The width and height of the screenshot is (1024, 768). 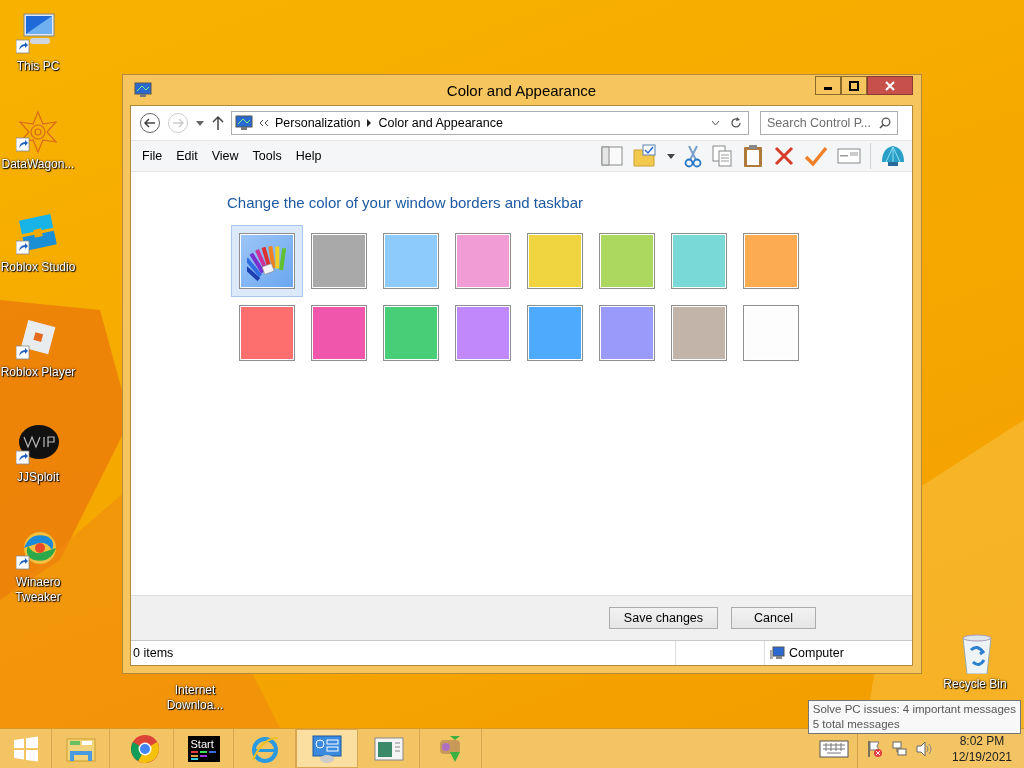 I want to click on tilted-squares-icon, so click(x=38, y=235).